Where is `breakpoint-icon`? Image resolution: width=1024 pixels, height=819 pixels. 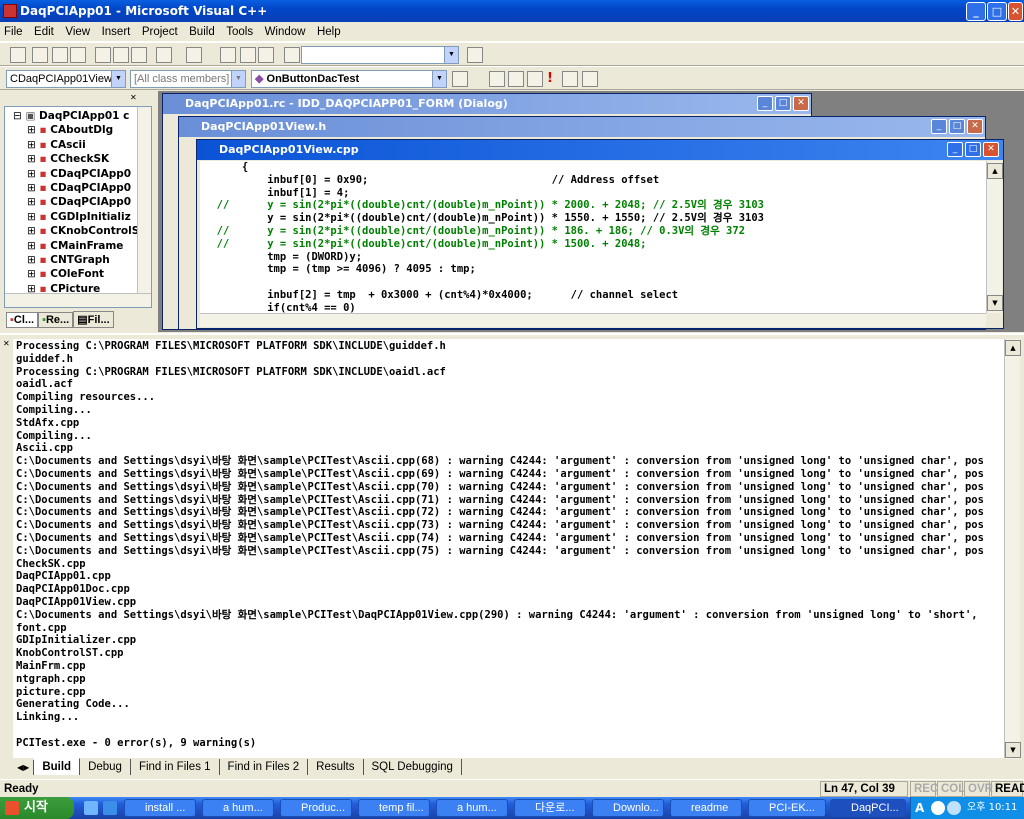
breakpoint-icon is located at coordinates (590, 79).